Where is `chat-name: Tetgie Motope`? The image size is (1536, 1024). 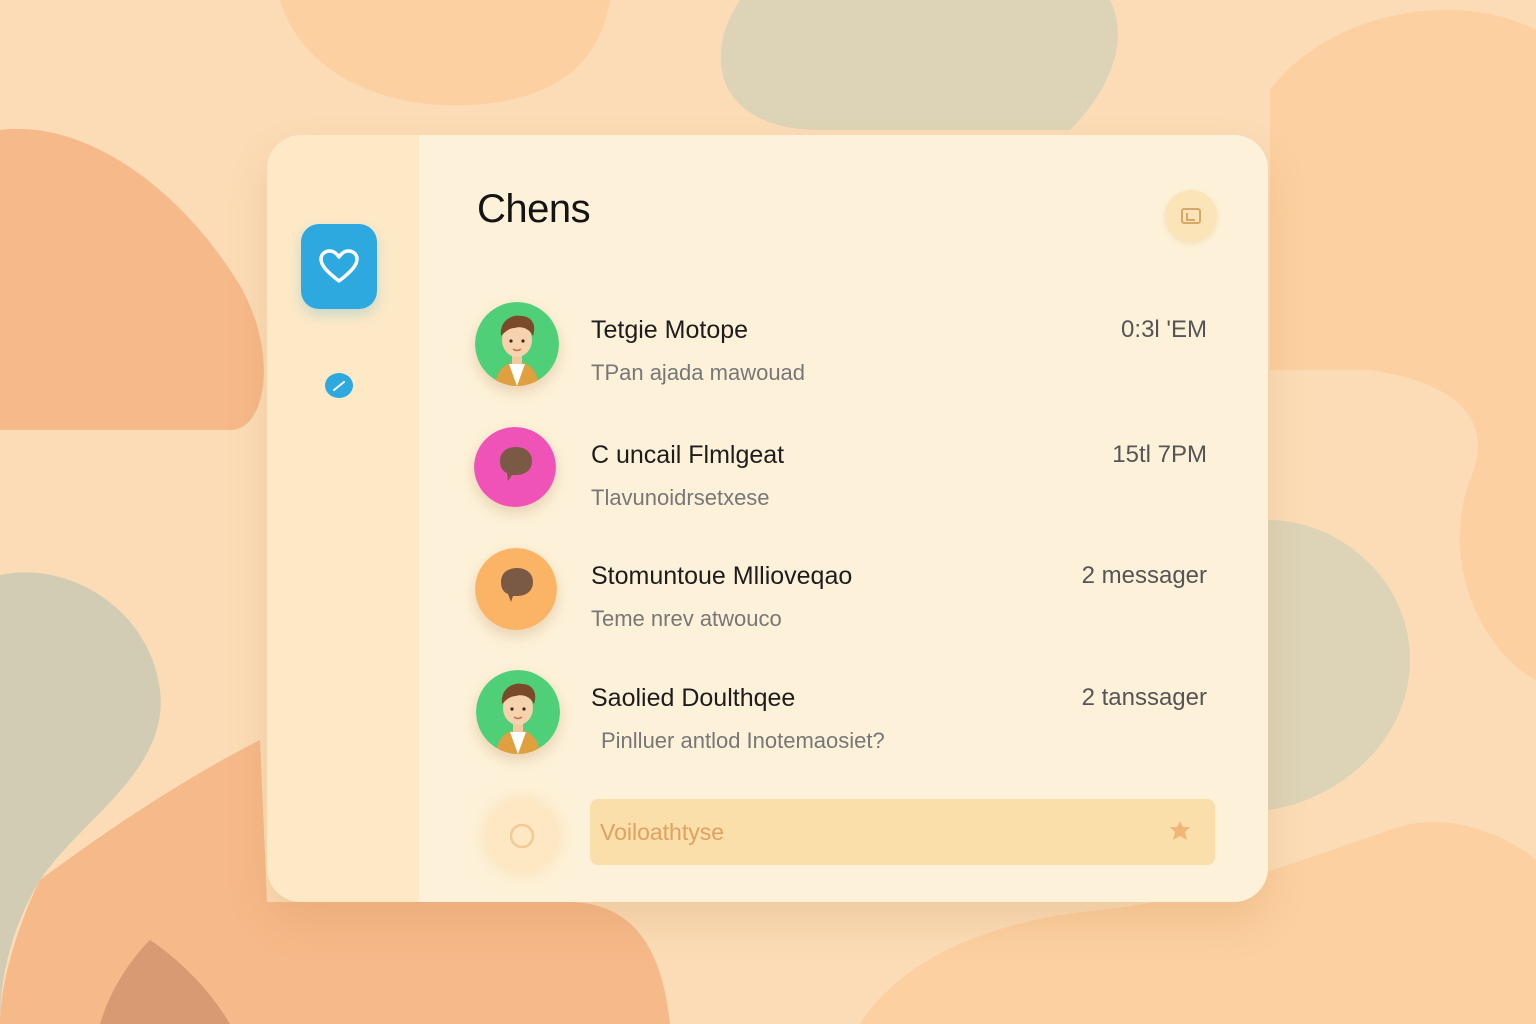
chat-name: Tetgie Motope is located at coordinates (670, 330).